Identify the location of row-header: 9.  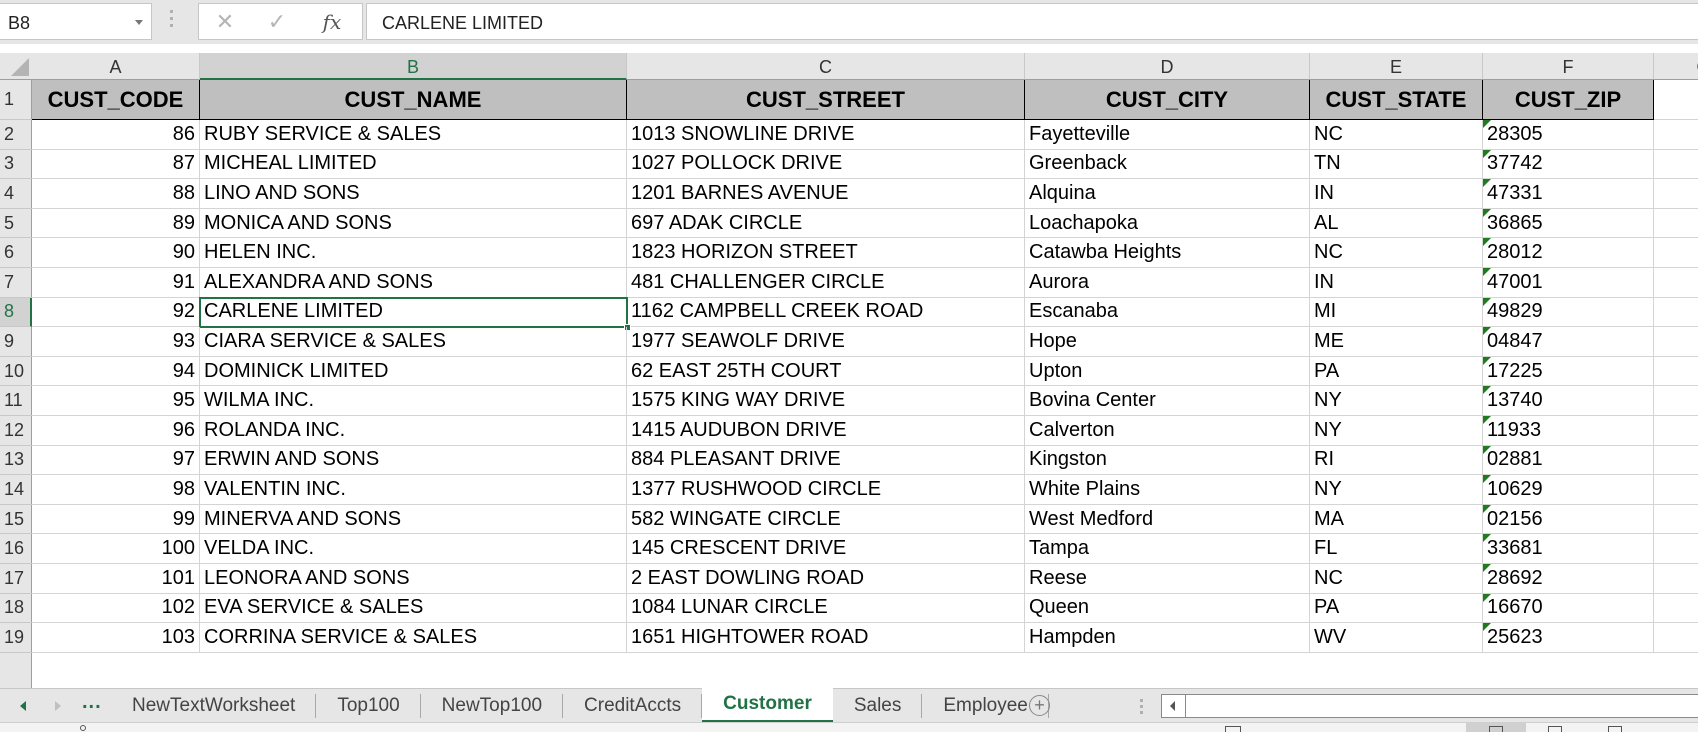
(16, 342).